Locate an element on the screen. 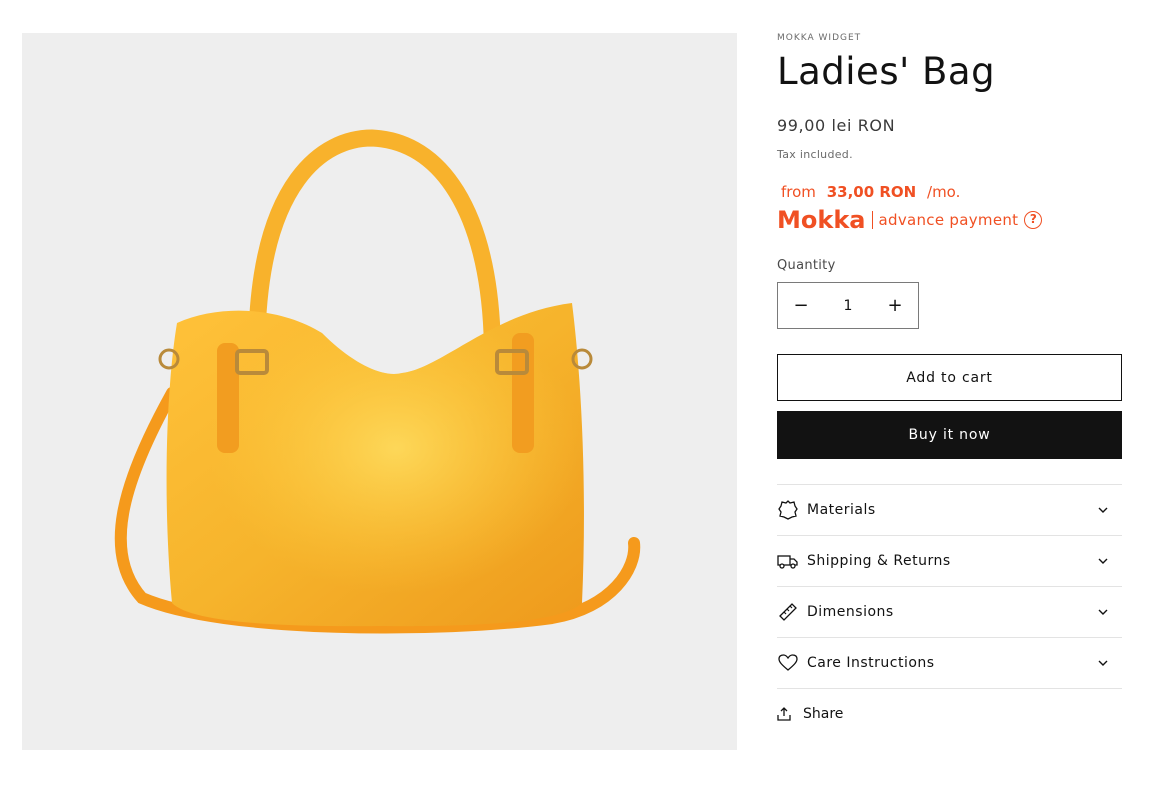  help-icon: ? is located at coordinates (1033, 220).